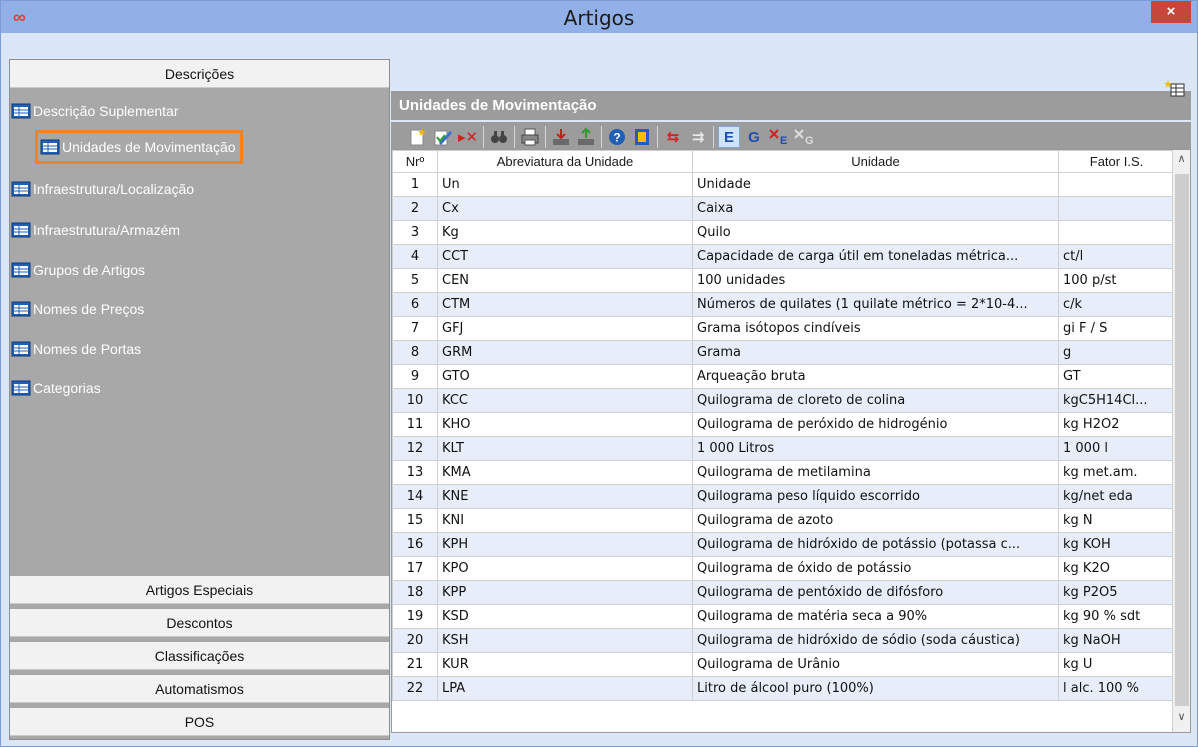  What do you see at coordinates (673, 137) in the screenshot?
I see `move-left-icon: ⇆` at bounding box center [673, 137].